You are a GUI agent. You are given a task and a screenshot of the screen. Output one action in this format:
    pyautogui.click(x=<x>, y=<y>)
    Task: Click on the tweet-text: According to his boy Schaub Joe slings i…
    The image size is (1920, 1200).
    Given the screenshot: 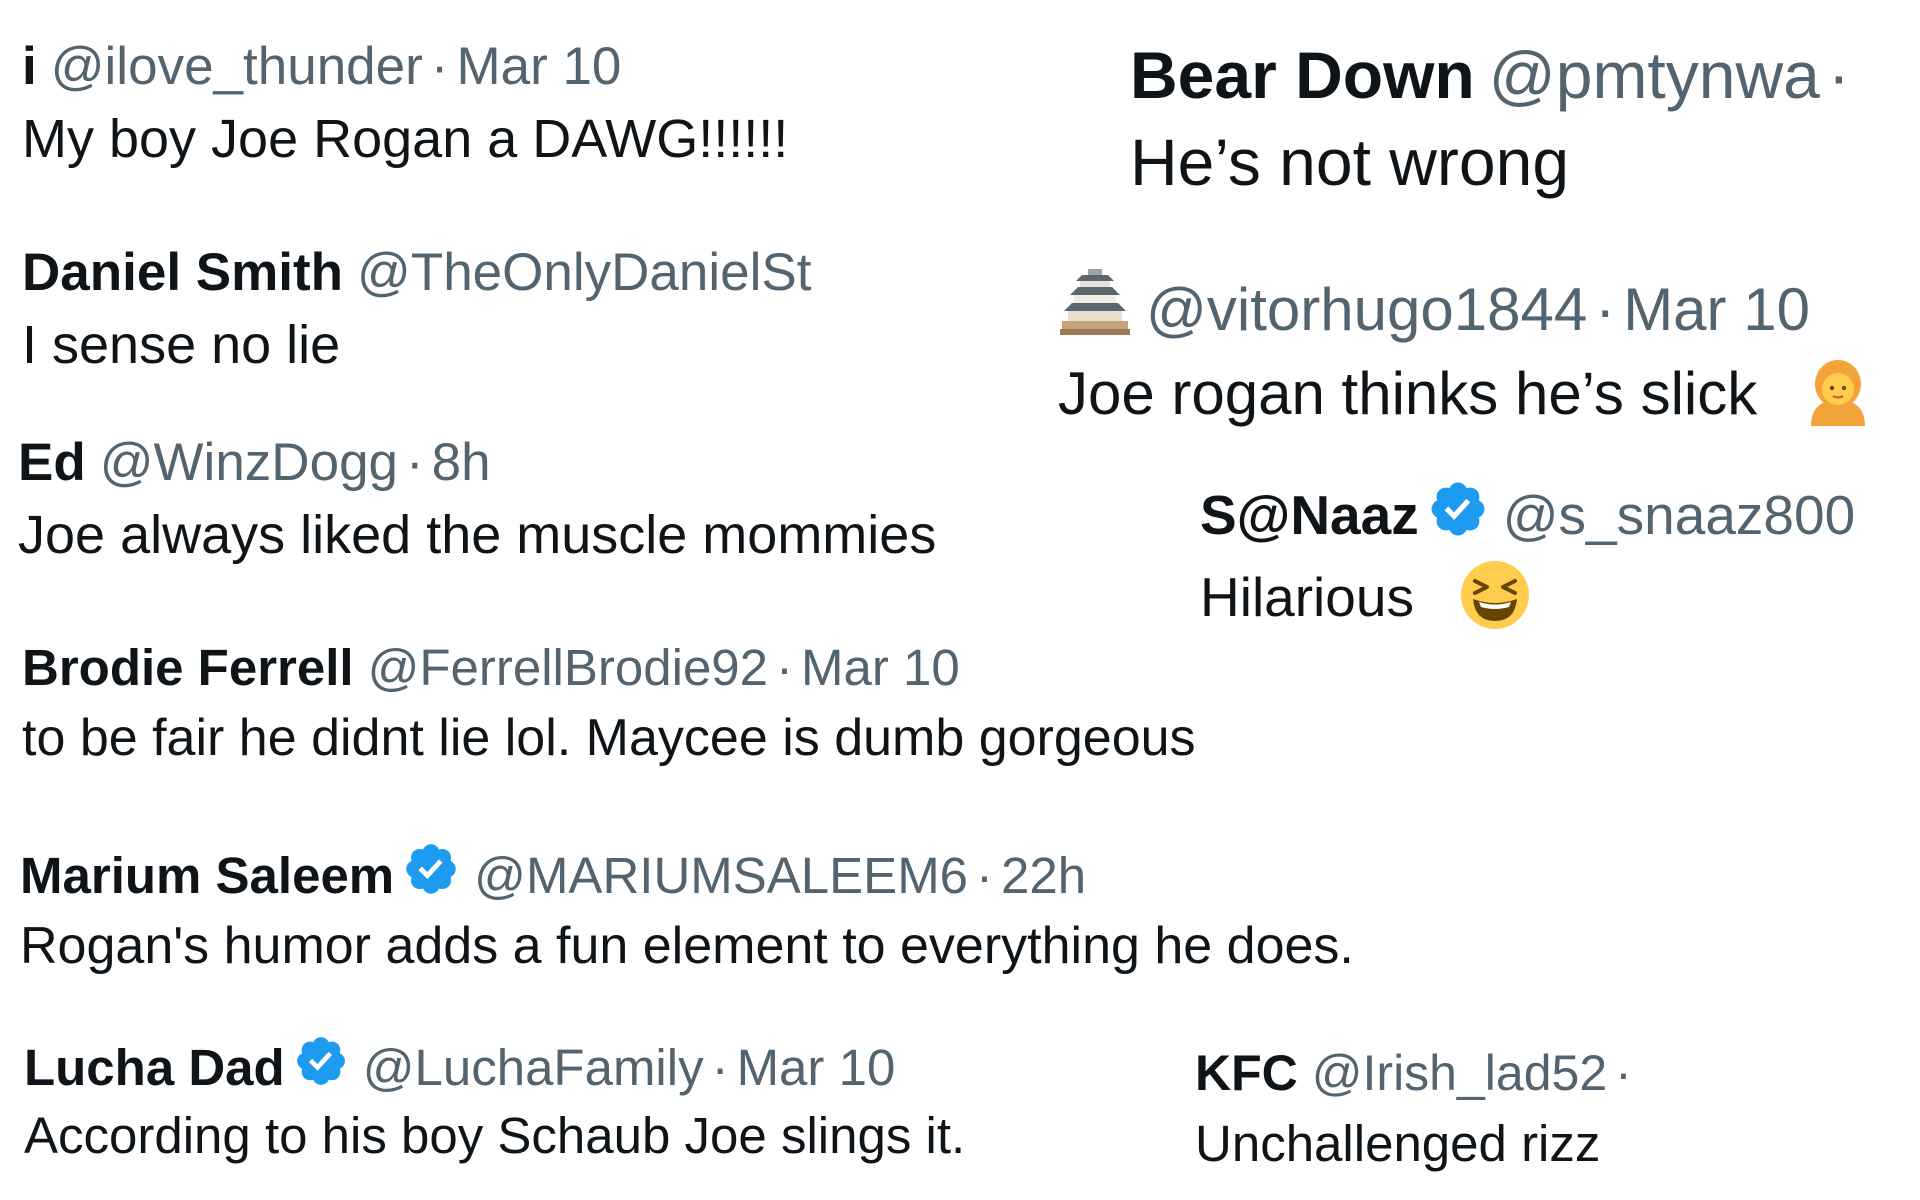 What is the action you would take?
    pyautogui.click(x=495, y=1135)
    